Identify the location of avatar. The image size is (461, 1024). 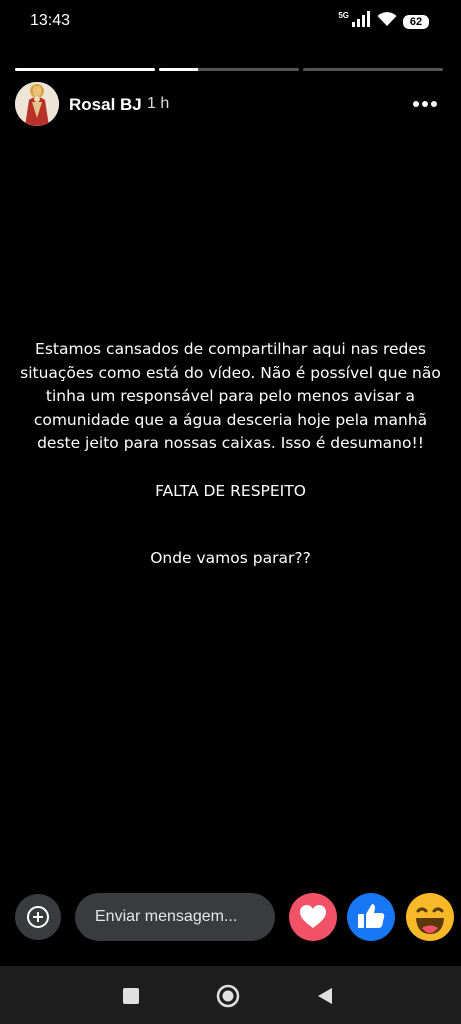
(37, 104).